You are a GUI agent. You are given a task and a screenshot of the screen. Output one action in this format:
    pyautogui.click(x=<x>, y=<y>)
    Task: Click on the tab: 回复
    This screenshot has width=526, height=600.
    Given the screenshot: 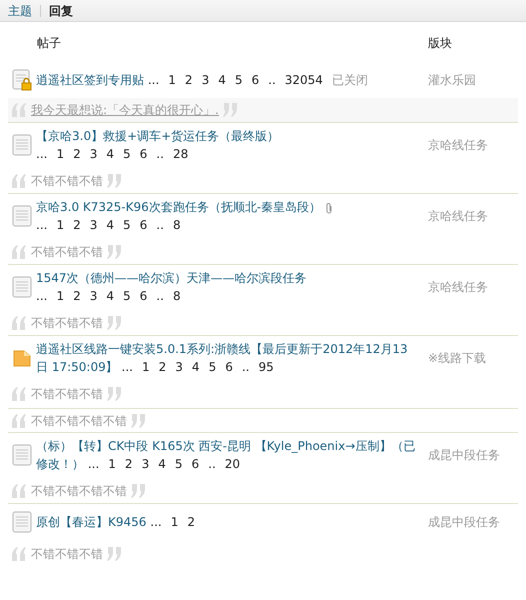 What is the action you would take?
    pyautogui.click(x=61, y=11)
    